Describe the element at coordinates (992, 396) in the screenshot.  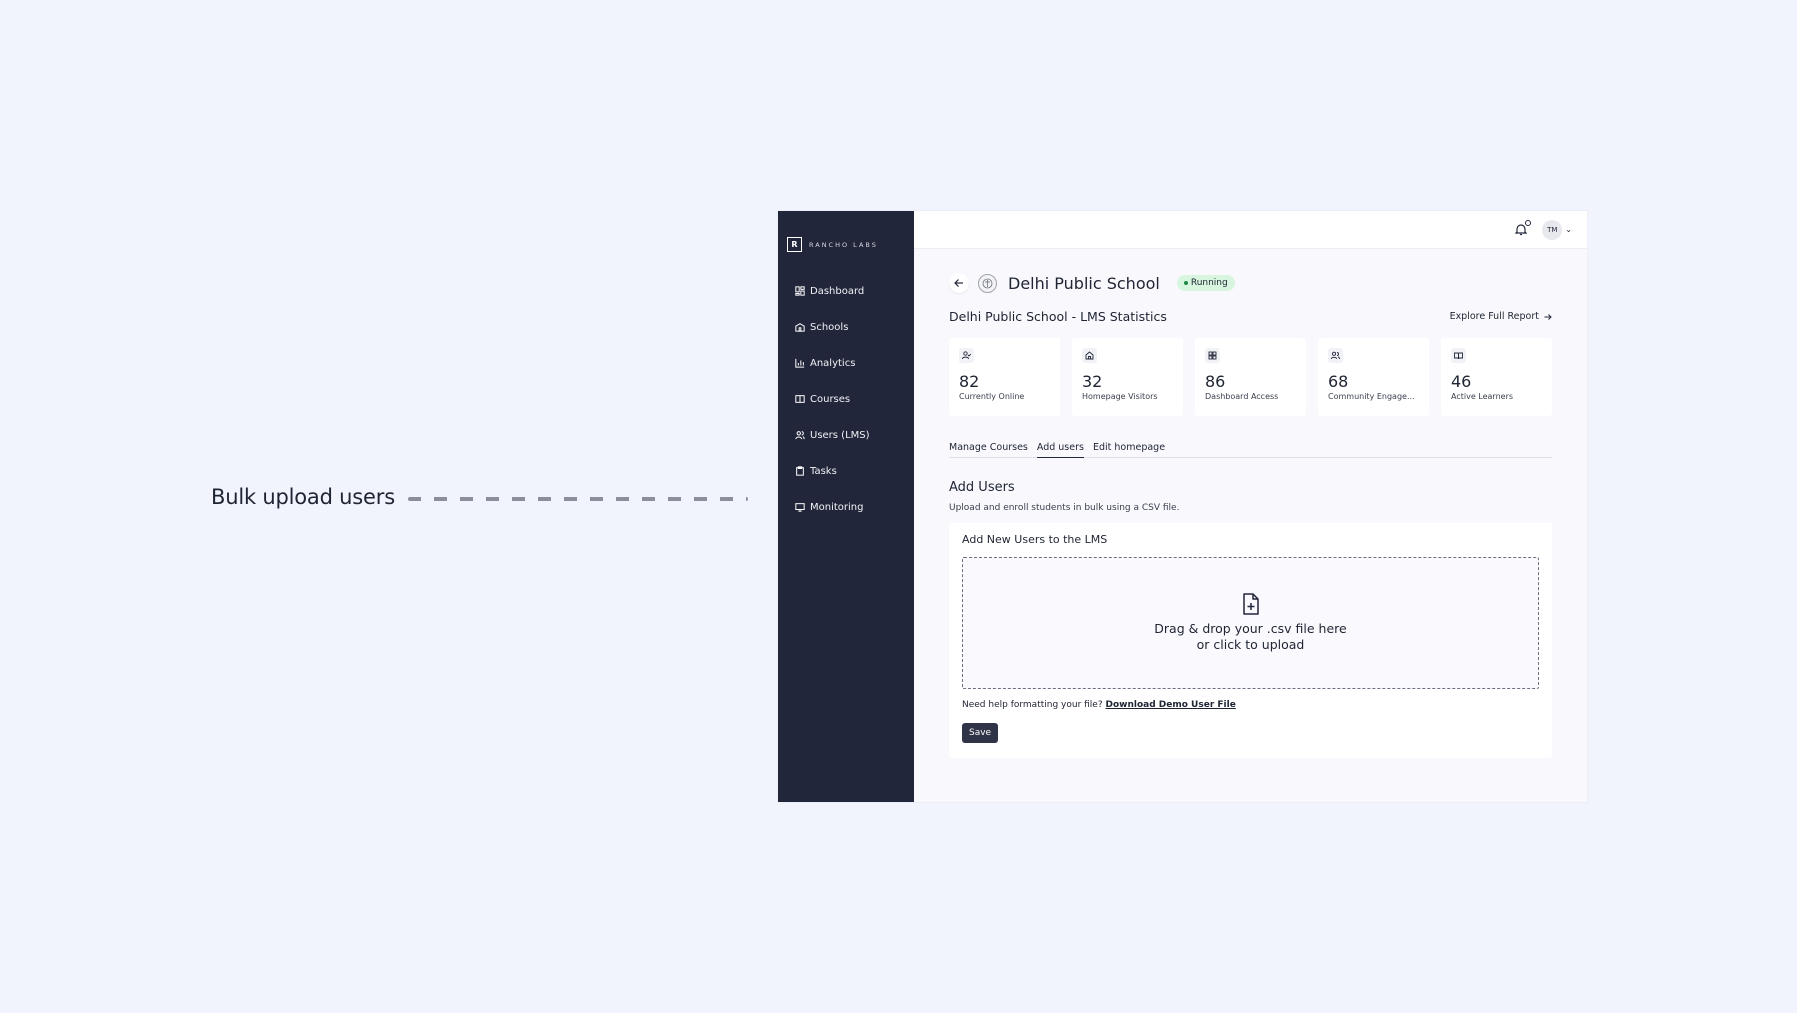
I see `stat-label: Currently Online` at that location.